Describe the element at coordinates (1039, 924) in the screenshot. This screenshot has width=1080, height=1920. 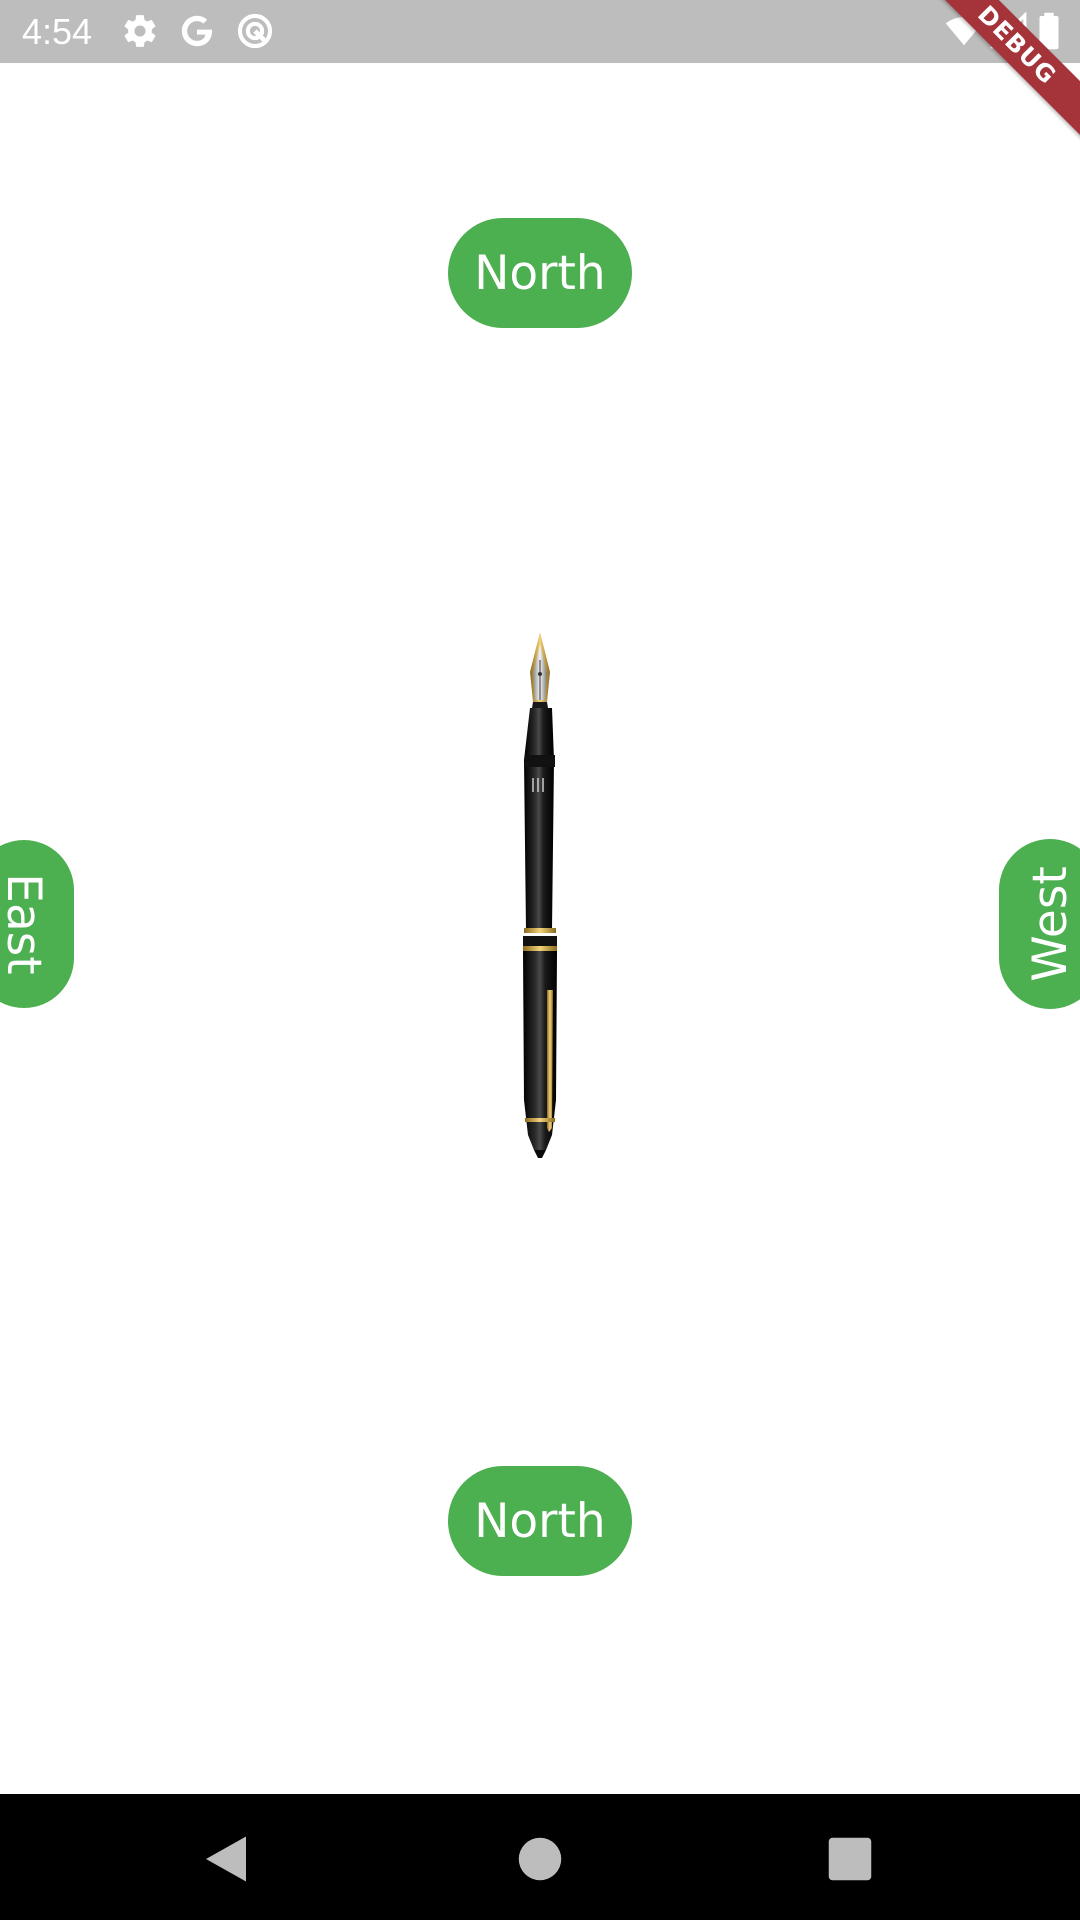
I see `west-button: West` at that location.